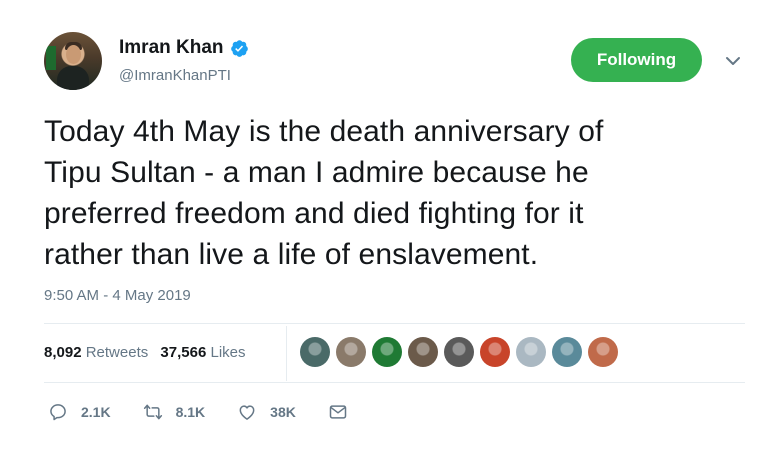 The height and width of the screenshot is (462, 782). I want to click on reply-count: 2.1K, so click(96, 412).